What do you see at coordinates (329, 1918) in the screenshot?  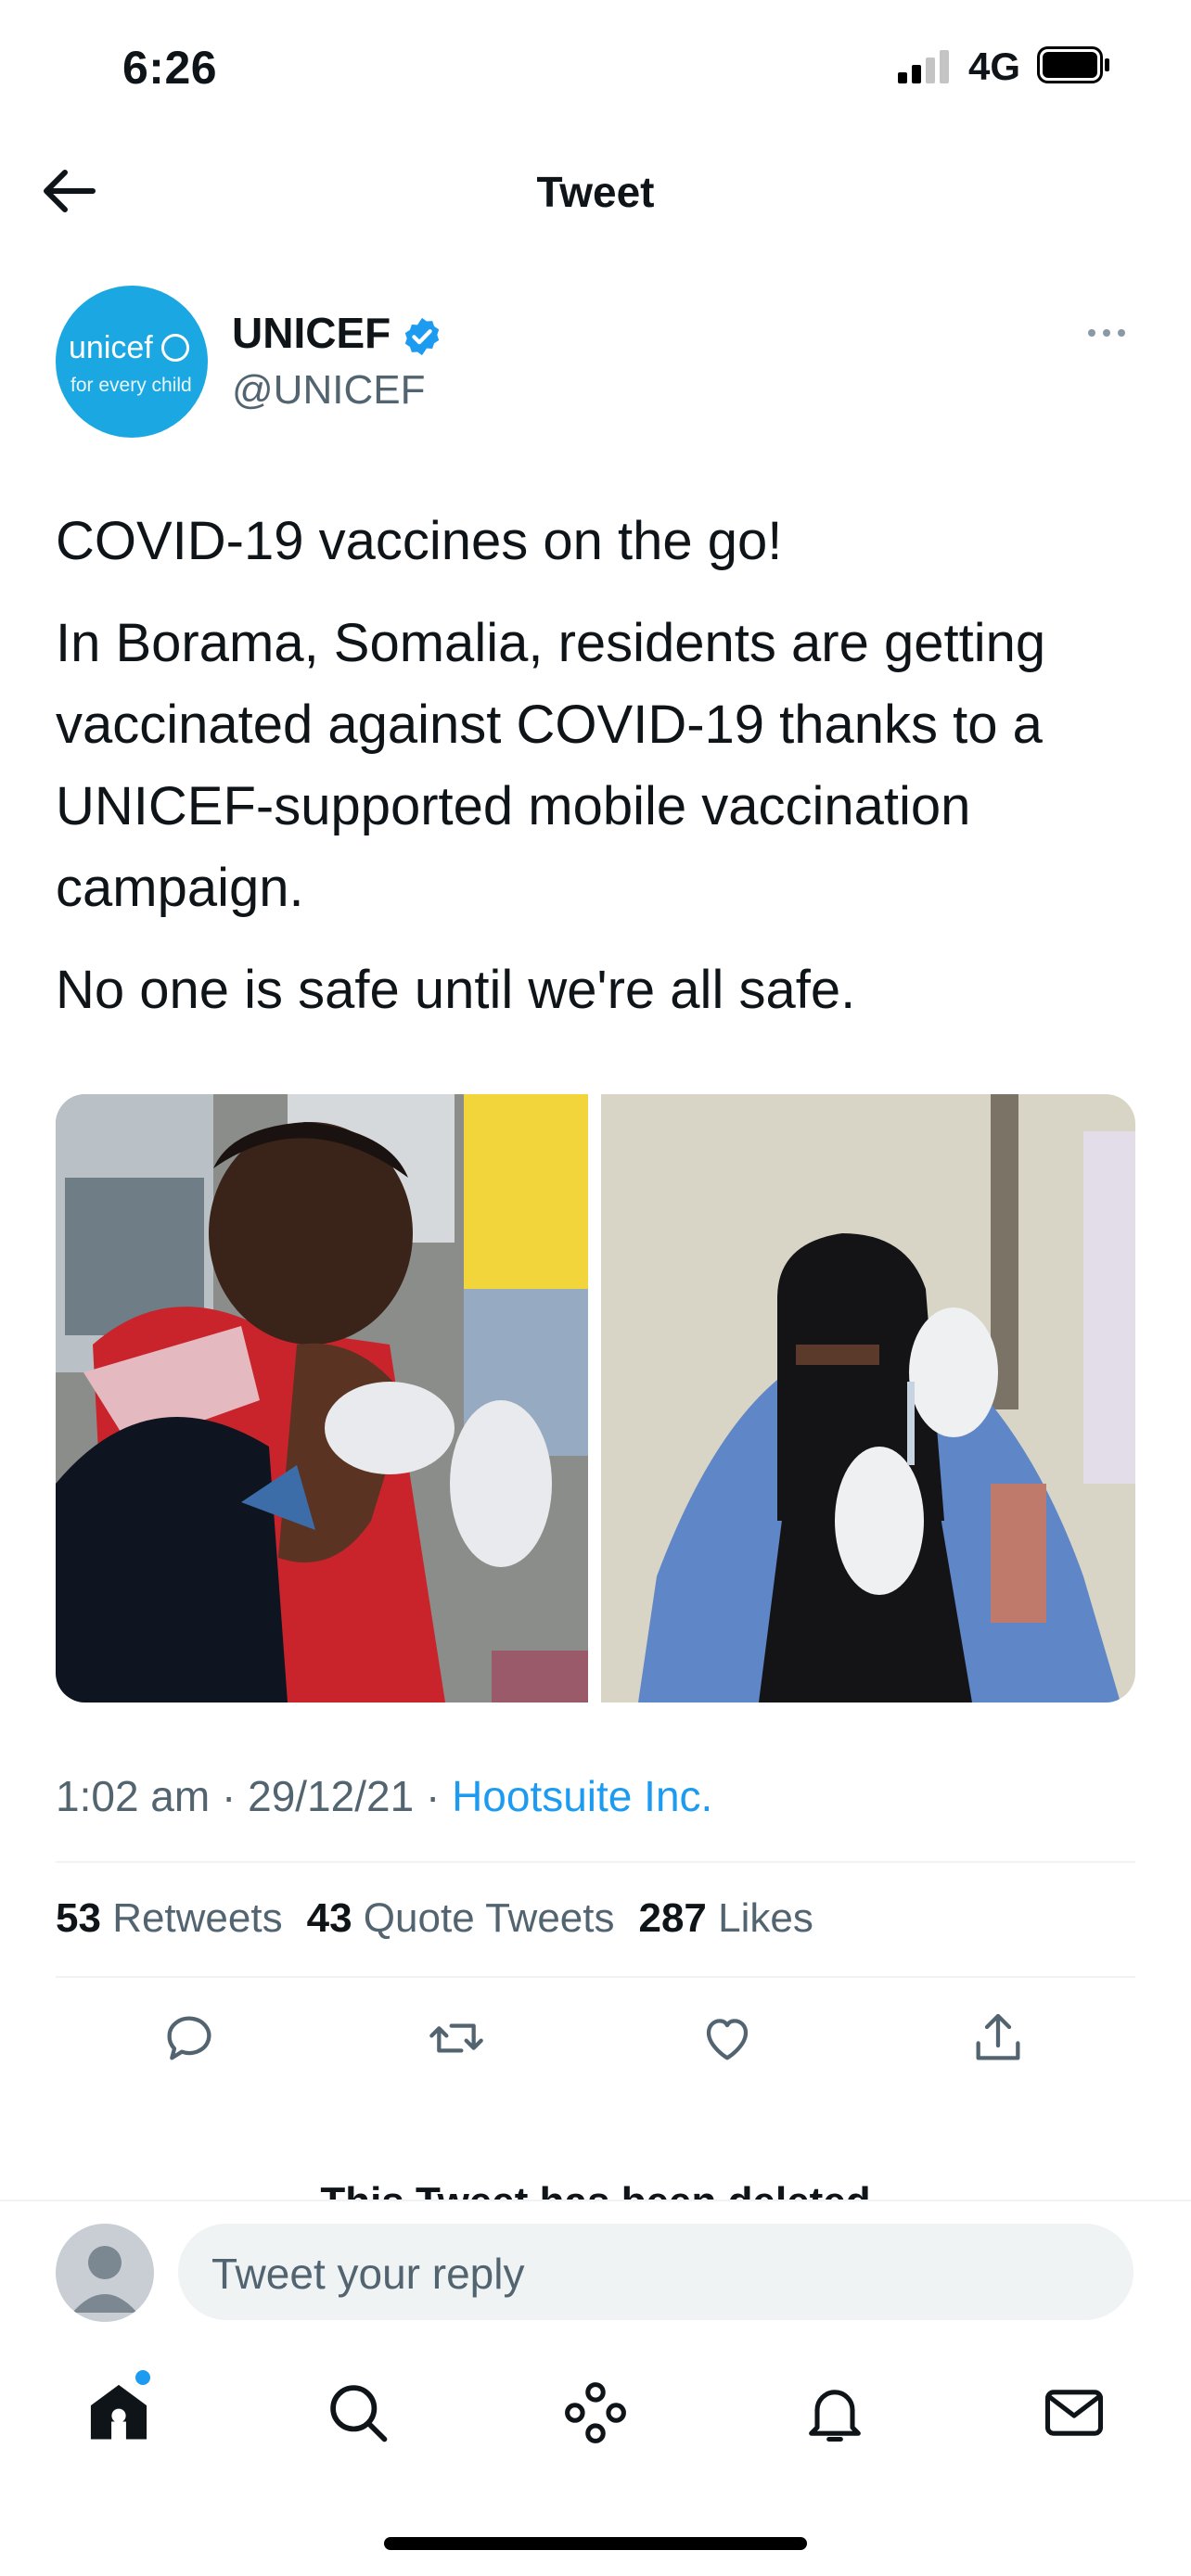 I see `quote-tweets-count: 43` at bounding box center [329, 1918].